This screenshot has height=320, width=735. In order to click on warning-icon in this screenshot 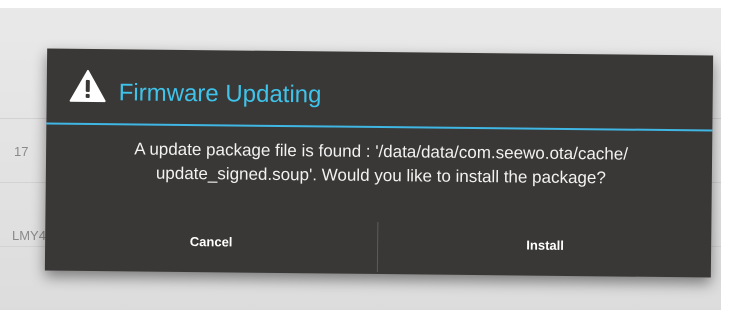, I will do `click(87, 86)`.